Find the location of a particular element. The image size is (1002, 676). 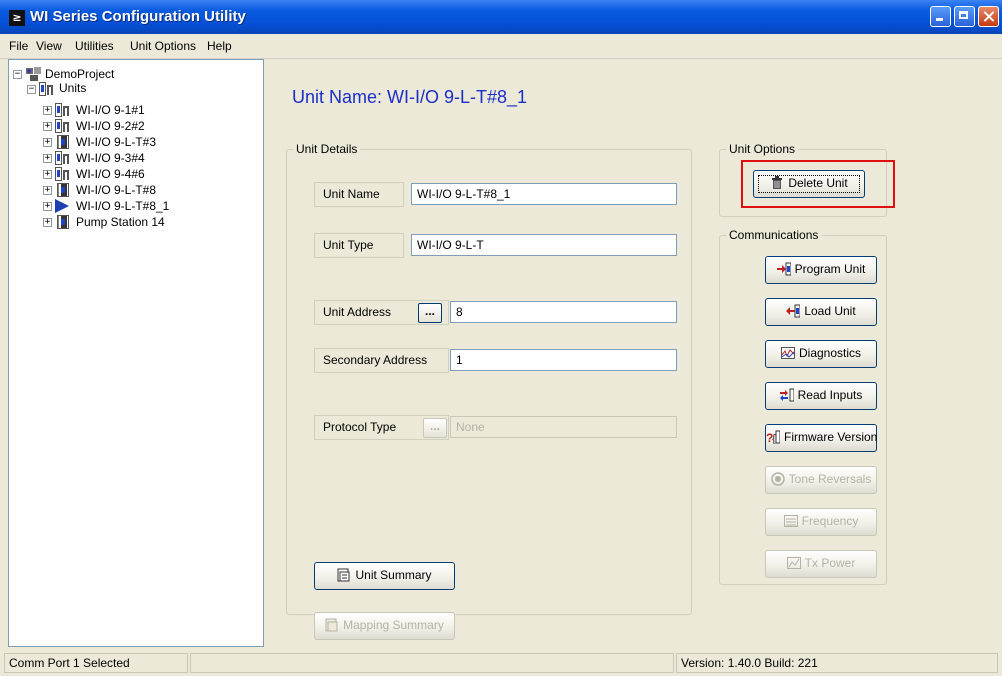

tree-item-unit: + WI-I/O 9-L-T#8 is located at coordinates (143, 190).